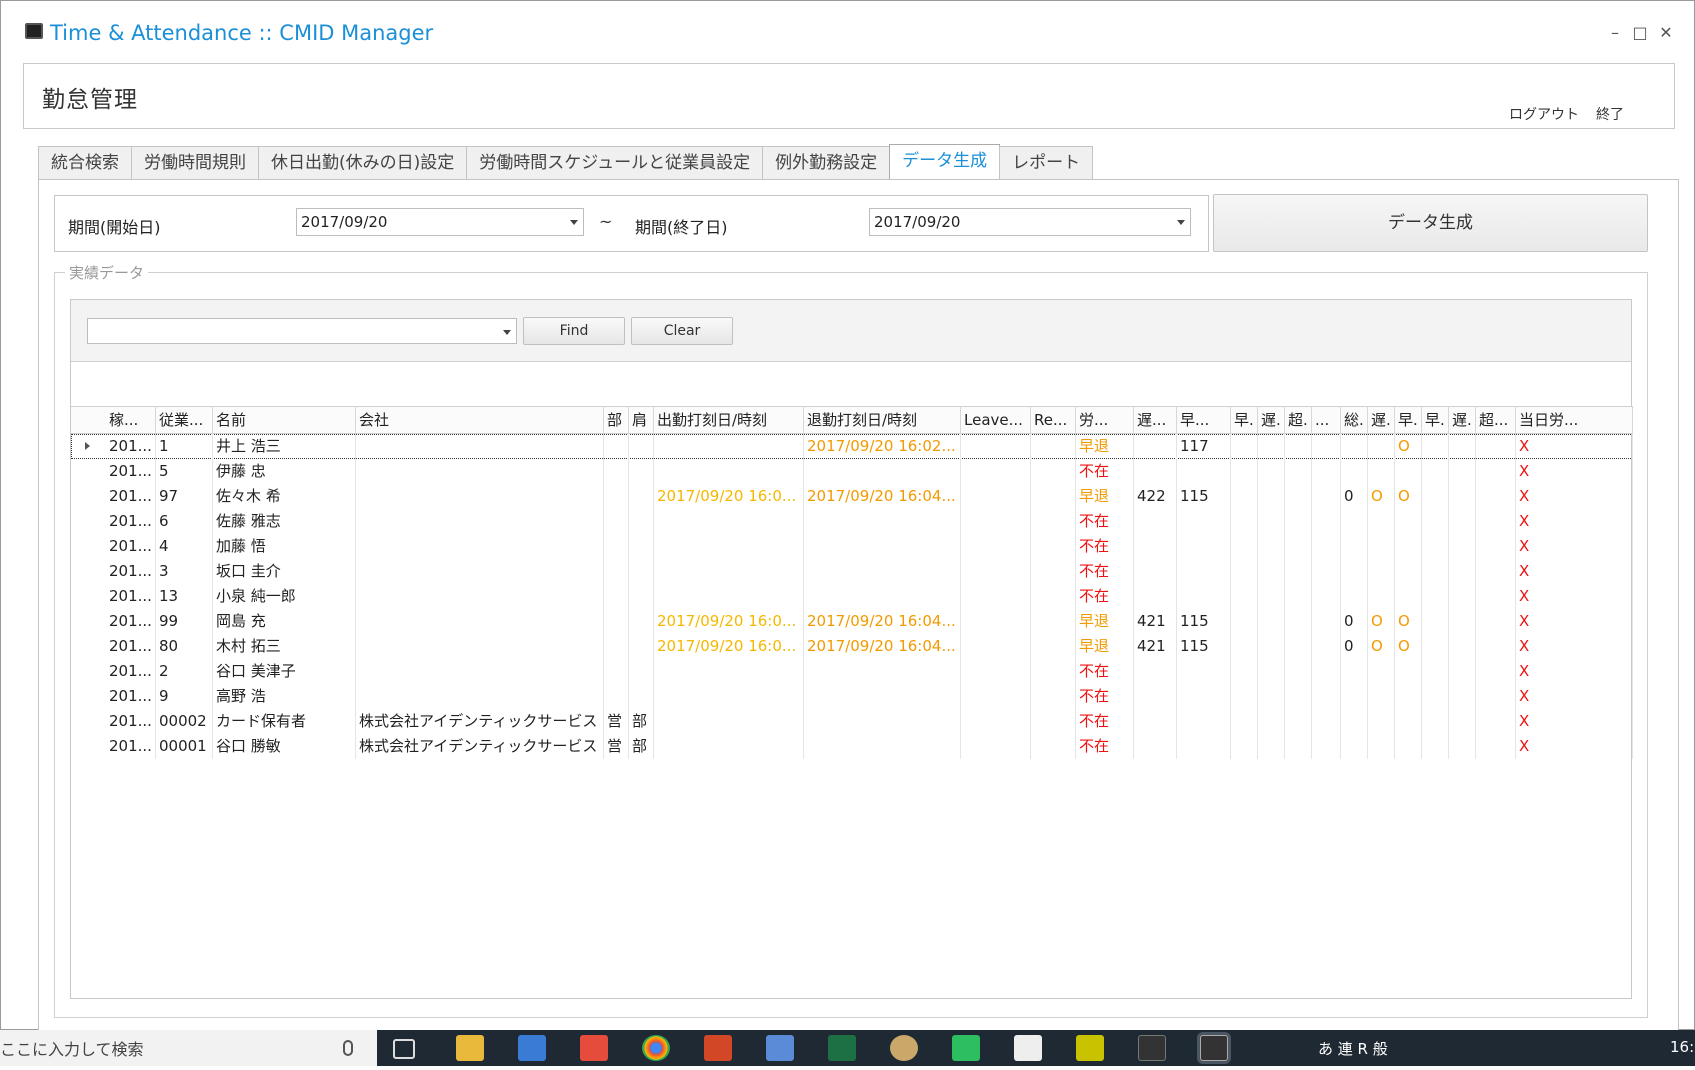 The width and height of the screenshot is (1695, 1070). What do you see at coordinates (904, 1048) in the screenshot?
I see `paint-icon` at bounding box center [904, 1048].